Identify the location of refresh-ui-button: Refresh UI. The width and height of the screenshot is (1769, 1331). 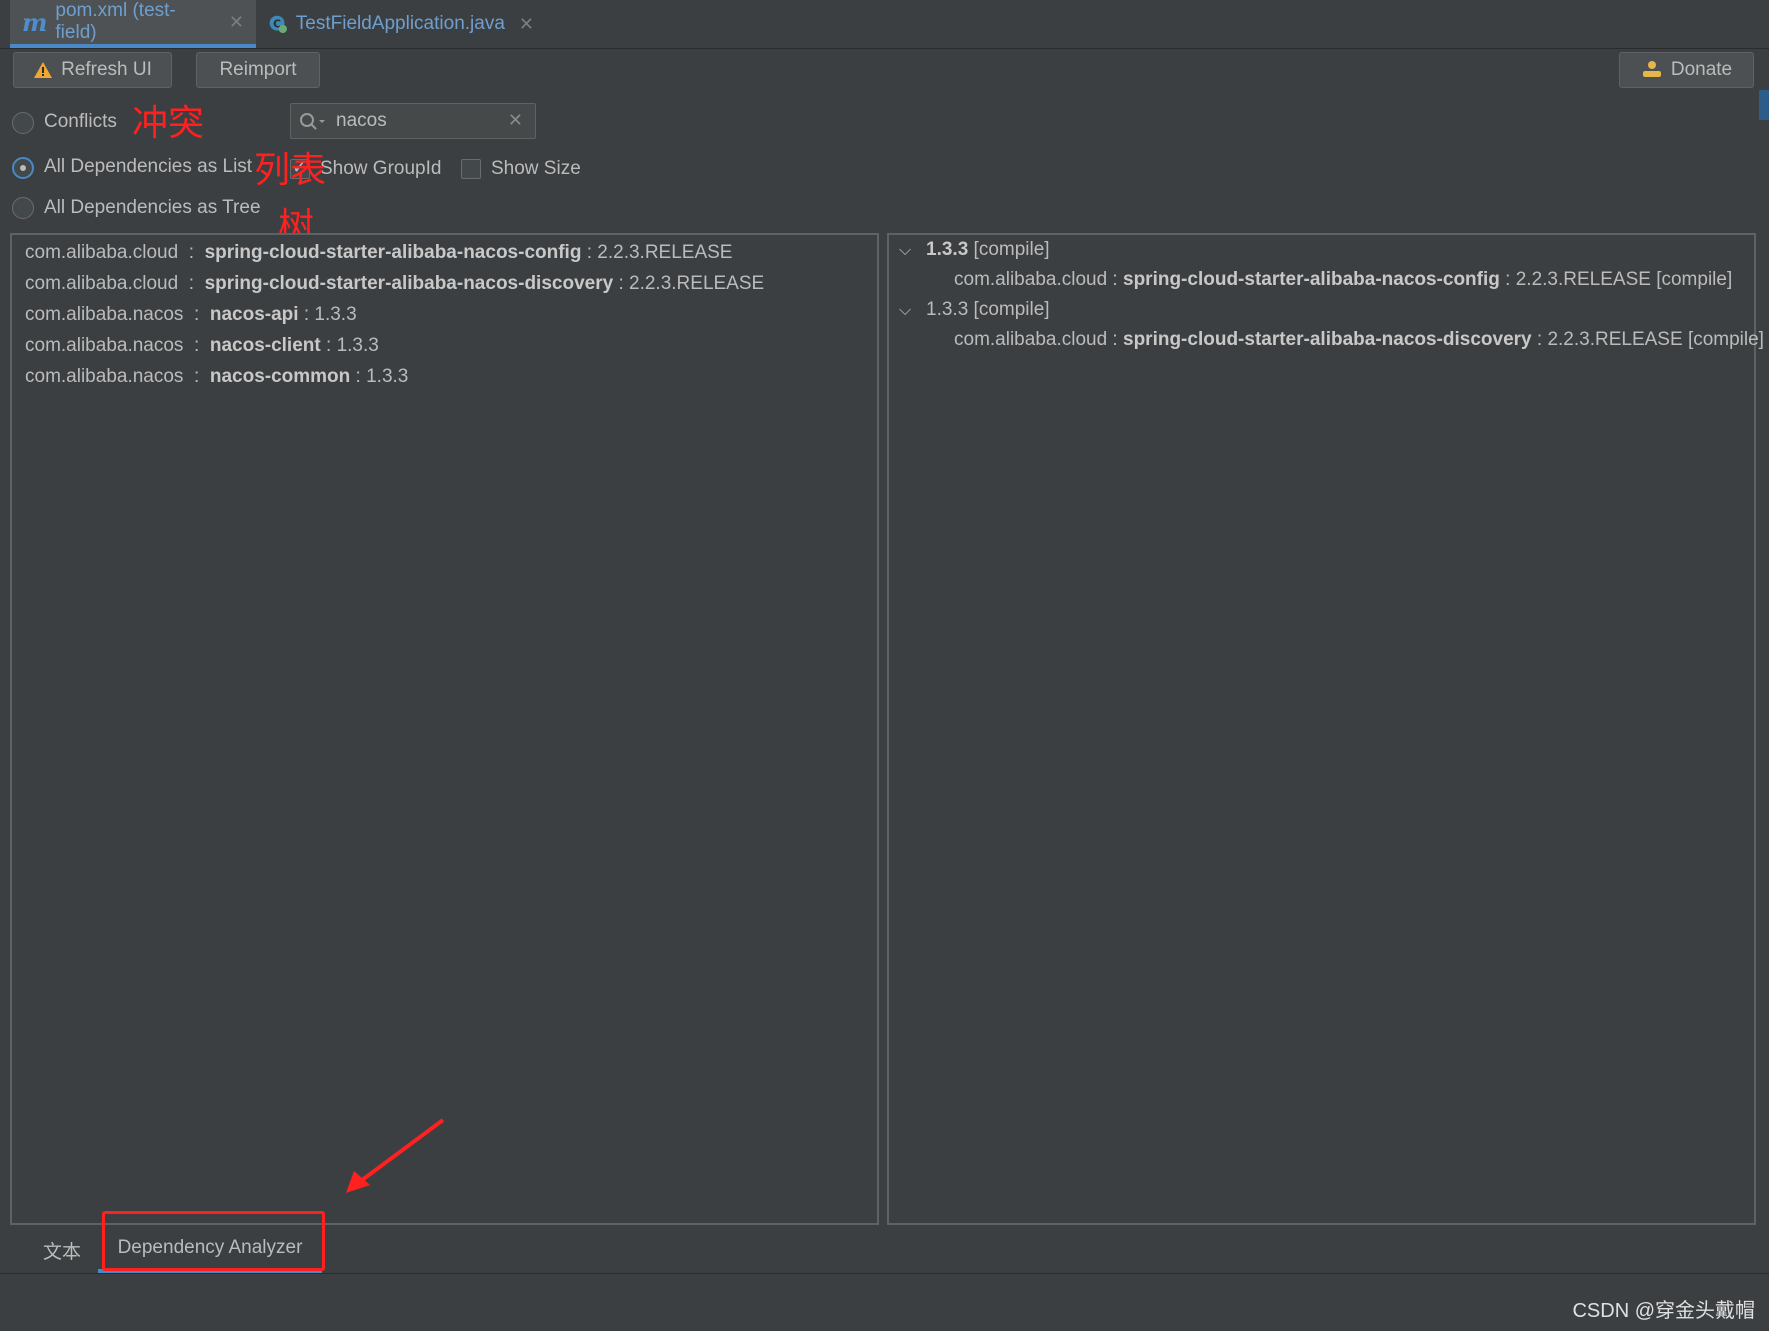
(92, 70).